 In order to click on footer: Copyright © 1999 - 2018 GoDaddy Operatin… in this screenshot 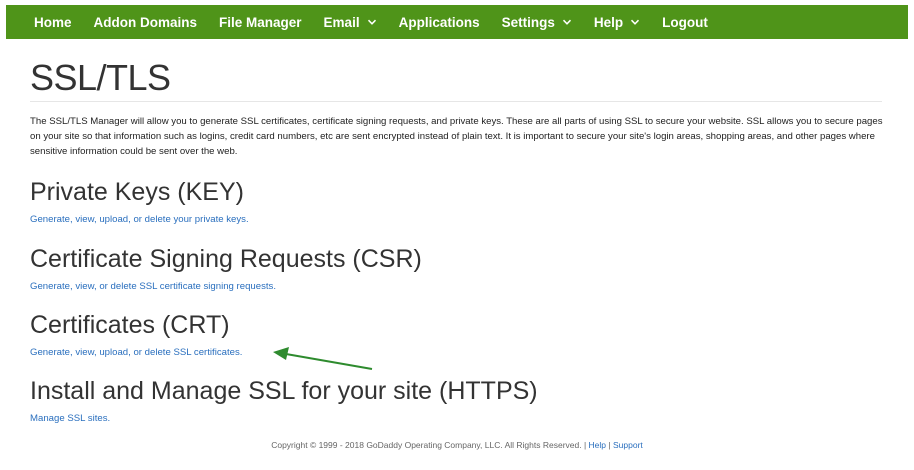, I will do `click(457, 445)`.